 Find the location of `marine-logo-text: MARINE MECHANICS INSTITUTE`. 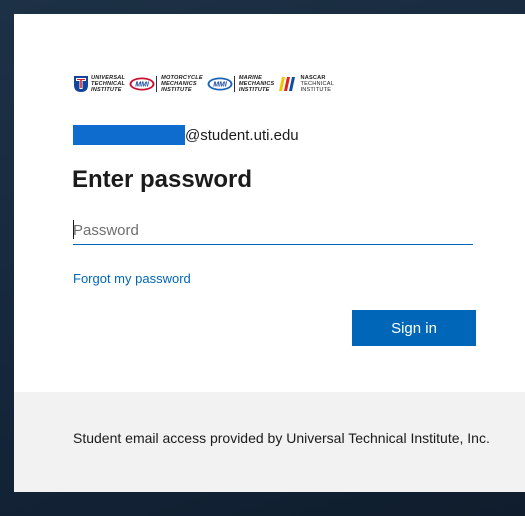

marine-logo-text: MARINE MECHANICS INSTITUTE is located at coordinates (256, 84).